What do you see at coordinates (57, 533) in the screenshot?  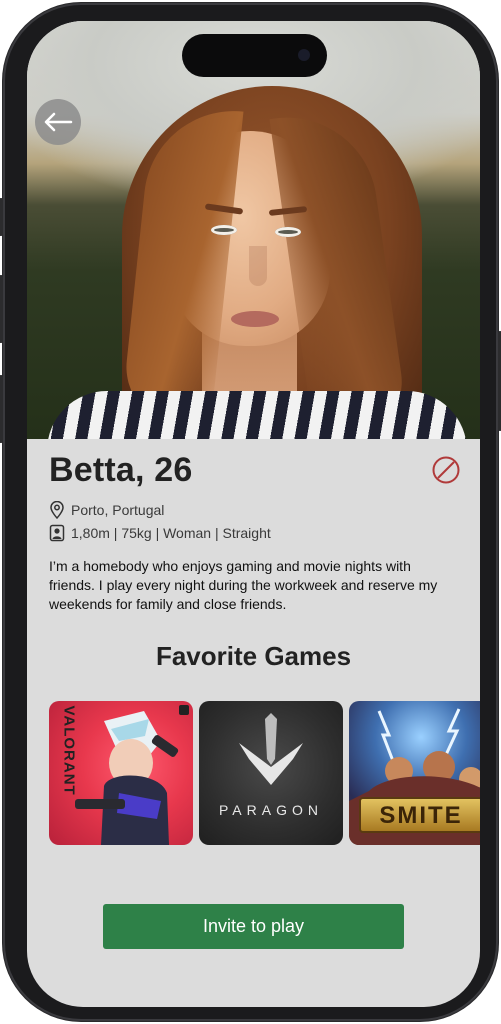 I see `contact-card-icon` at bounding box center [57, 533].